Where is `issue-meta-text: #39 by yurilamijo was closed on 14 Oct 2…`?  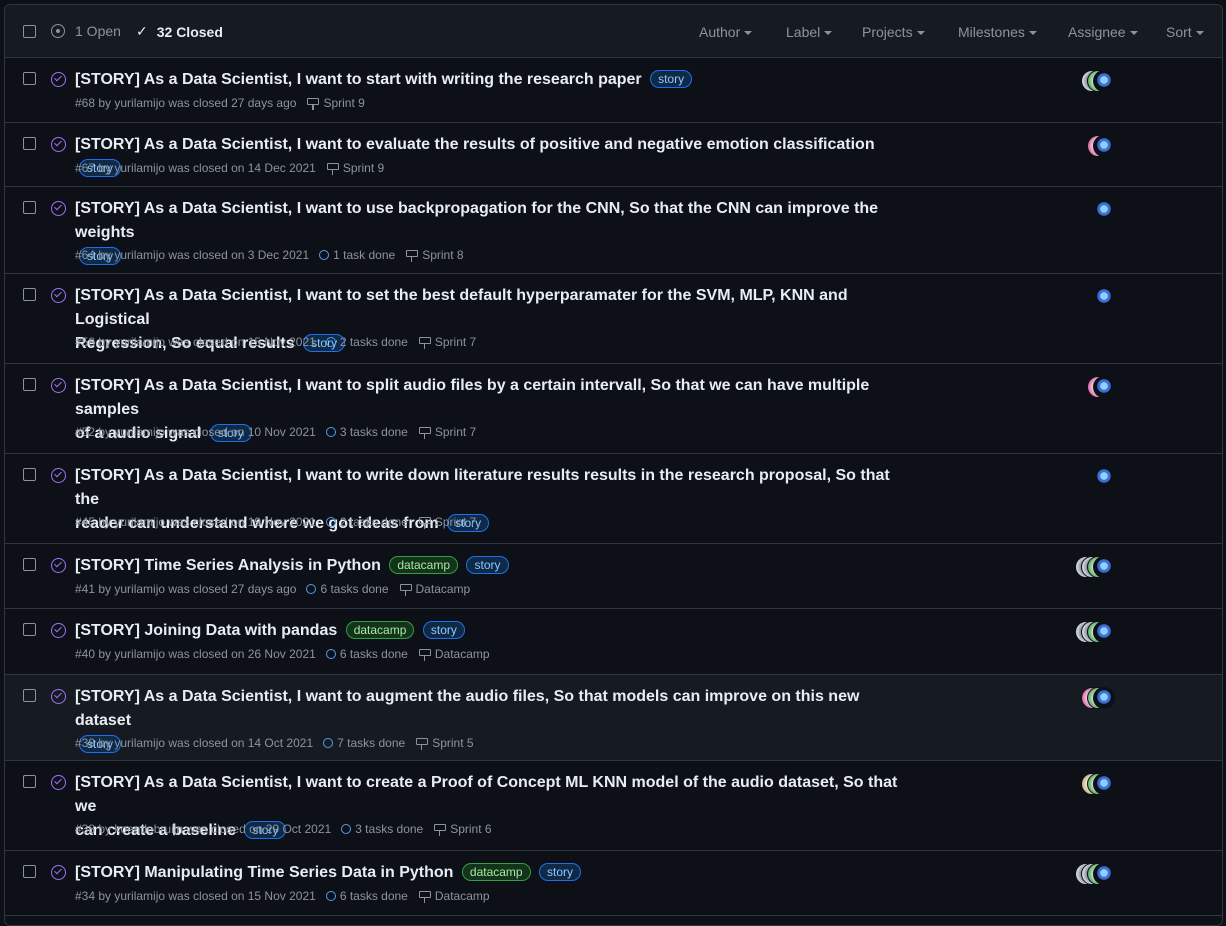
issue-meta-text: #39 by yurilamijo was closed on 14 Oct 2… is located at coordinates (194, 743).